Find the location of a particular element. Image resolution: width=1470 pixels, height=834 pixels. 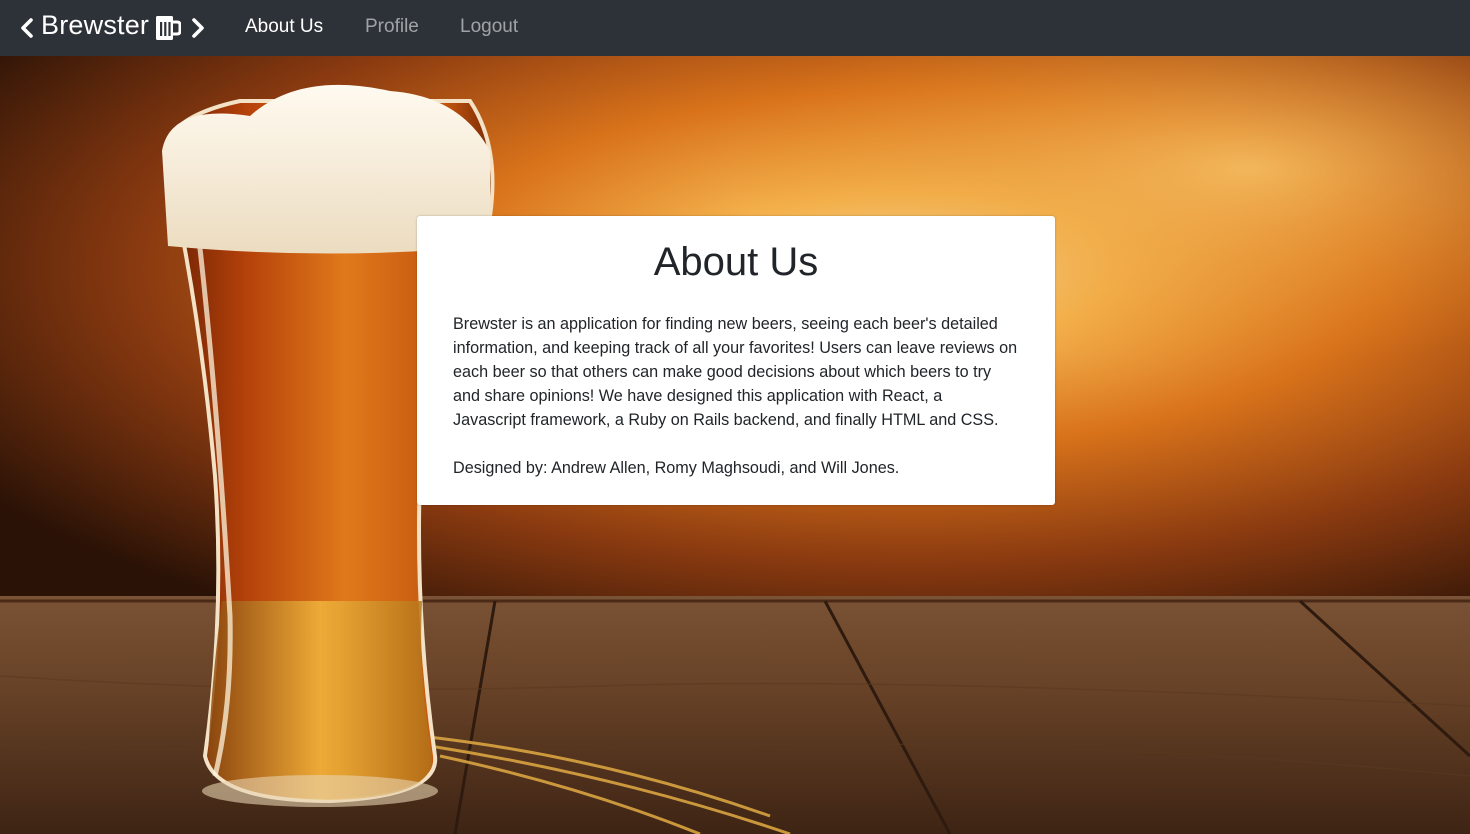

navbar: Brewster About Us Profile Logout is located at coordinates (735, 28).